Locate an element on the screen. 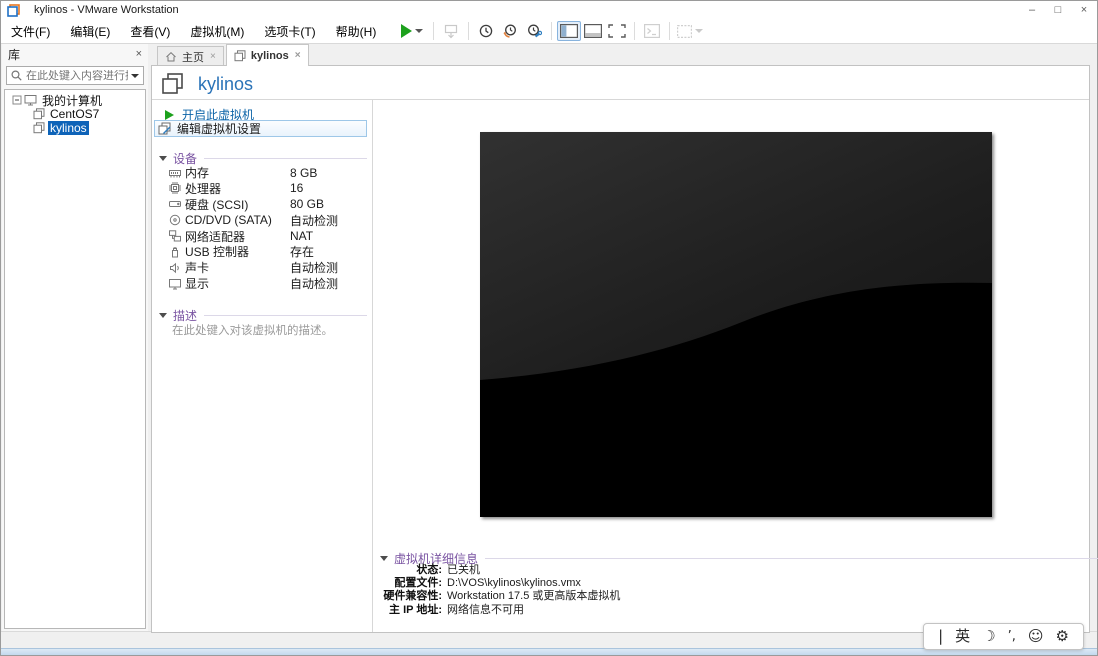  library-panel-icon is located at coordinates (569, 31).